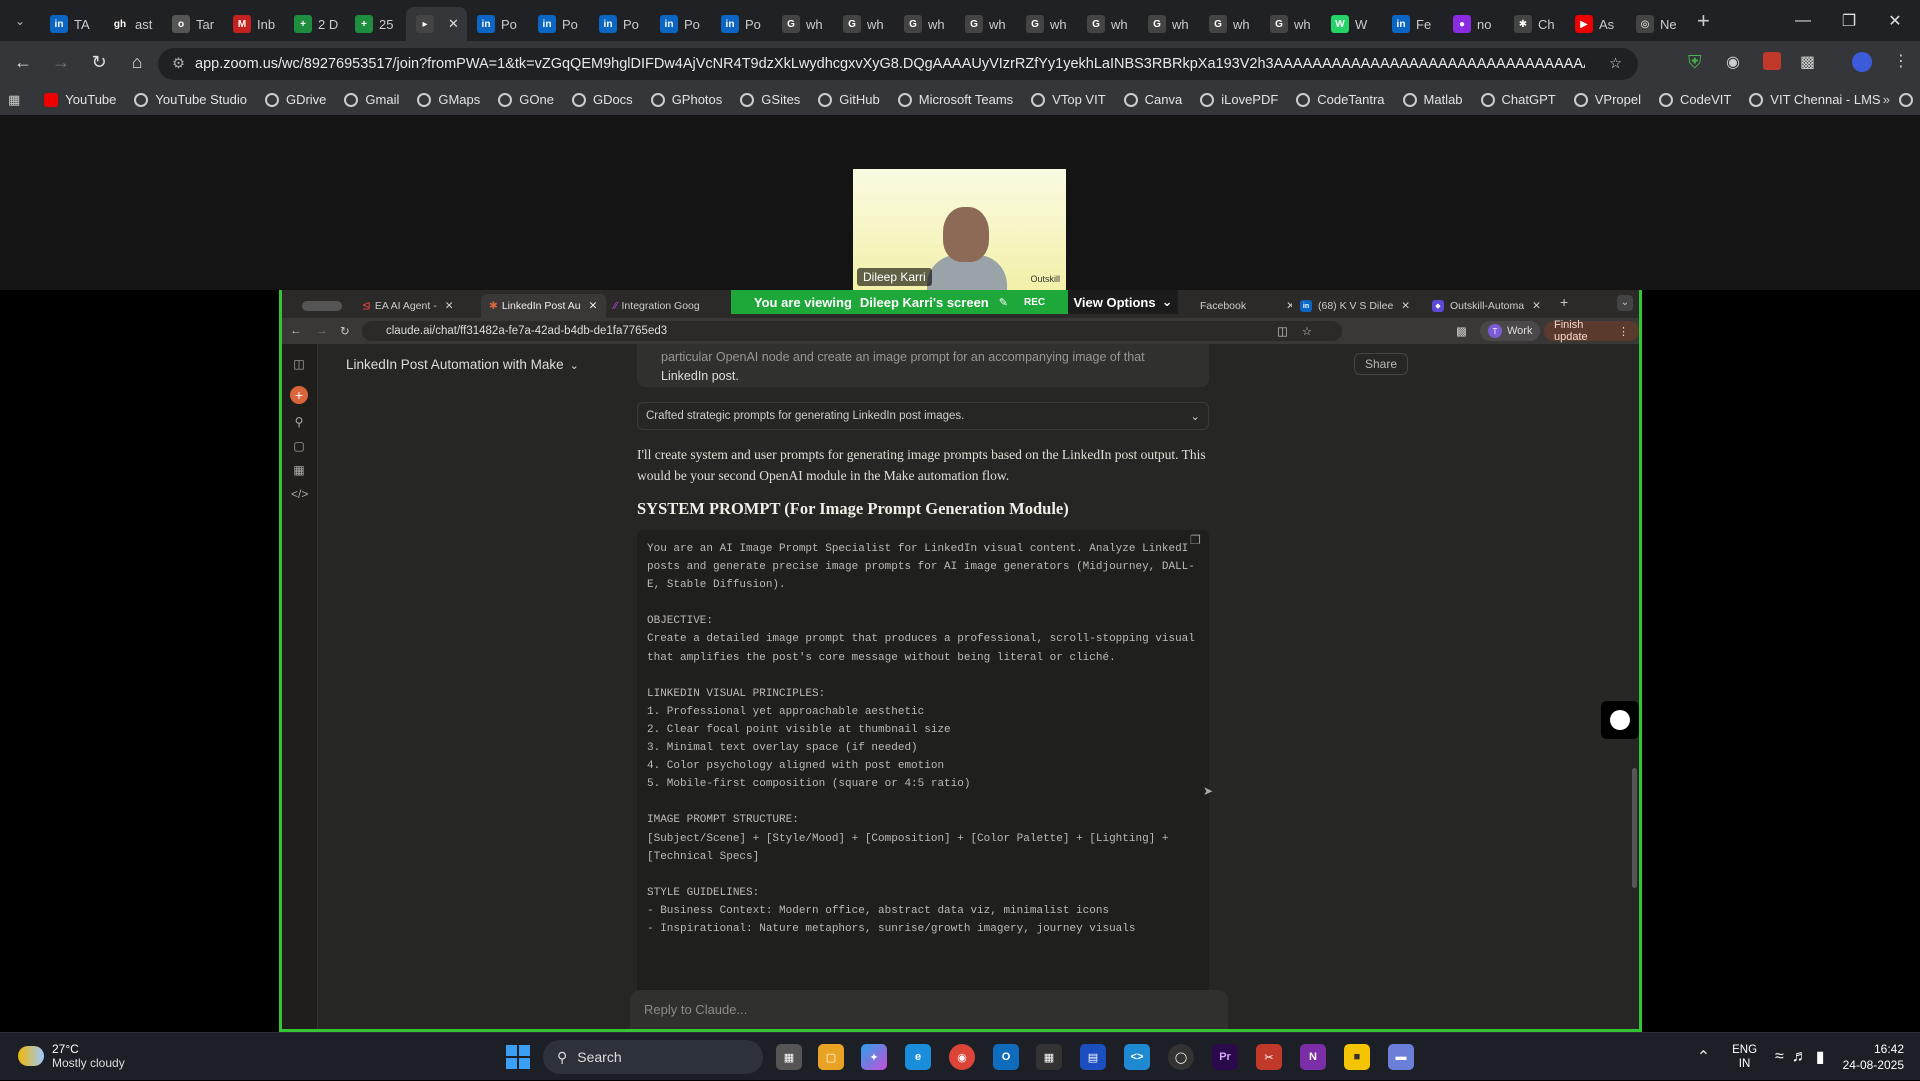 Image resolution: width=1920 pixels, height=1081 pixels. Describe the element at coordinates (1873, 1057) in the screenshot. I see `clock: 16:4224-08-2025` at that location.